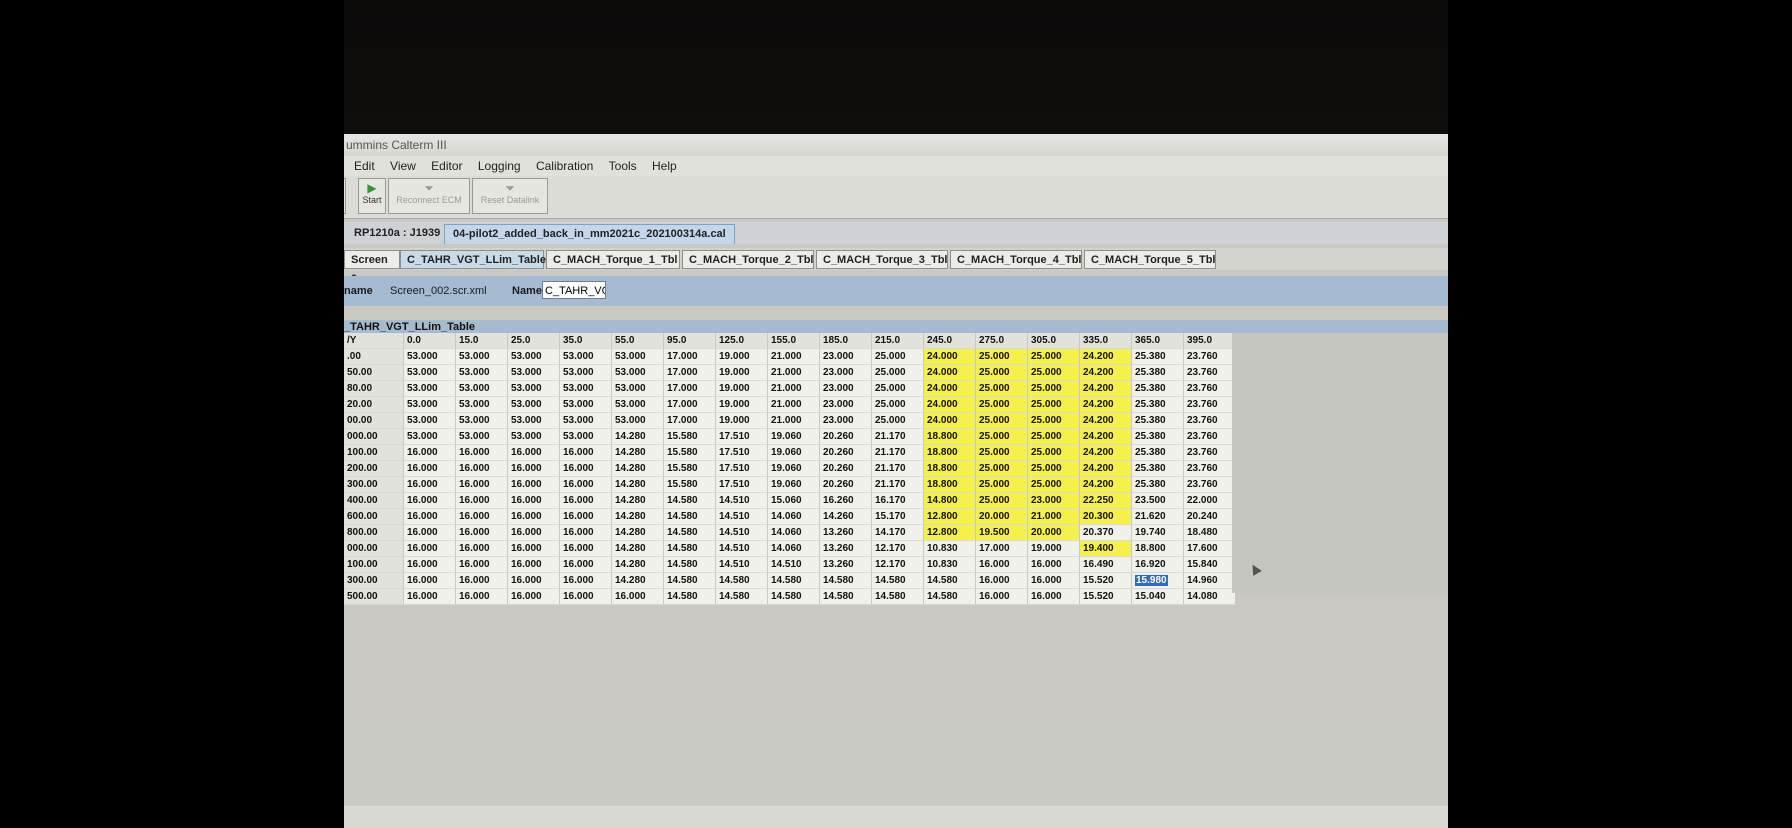  Describe the element at coordinates (1157, 500) in the screenshot. I see `table-cell: 23.500` at that location.